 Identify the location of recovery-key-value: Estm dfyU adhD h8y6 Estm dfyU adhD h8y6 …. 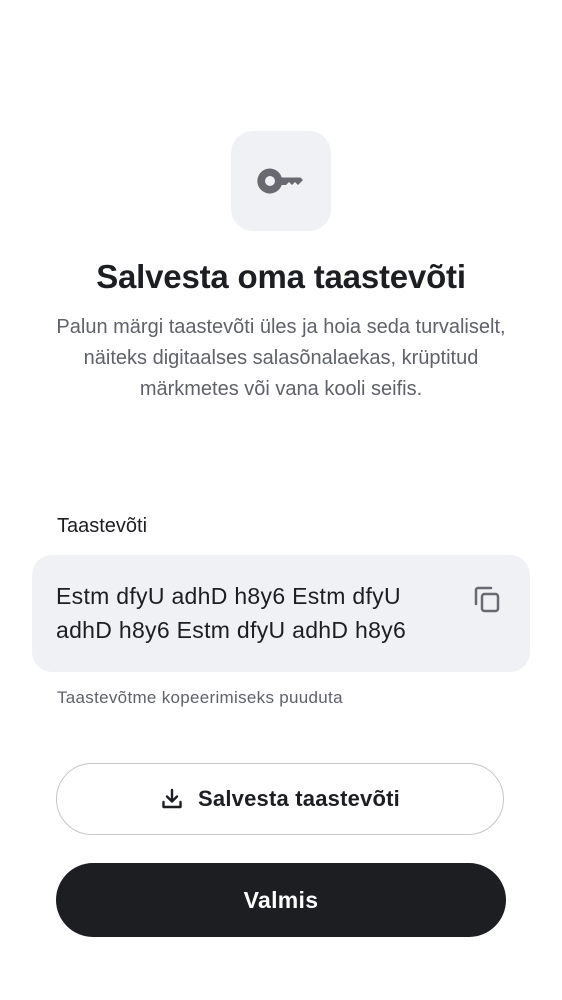
(251, 613).